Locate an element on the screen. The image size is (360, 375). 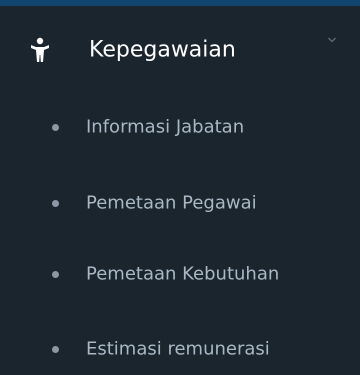
top-accent-bar is located at coordinates (180, 3).